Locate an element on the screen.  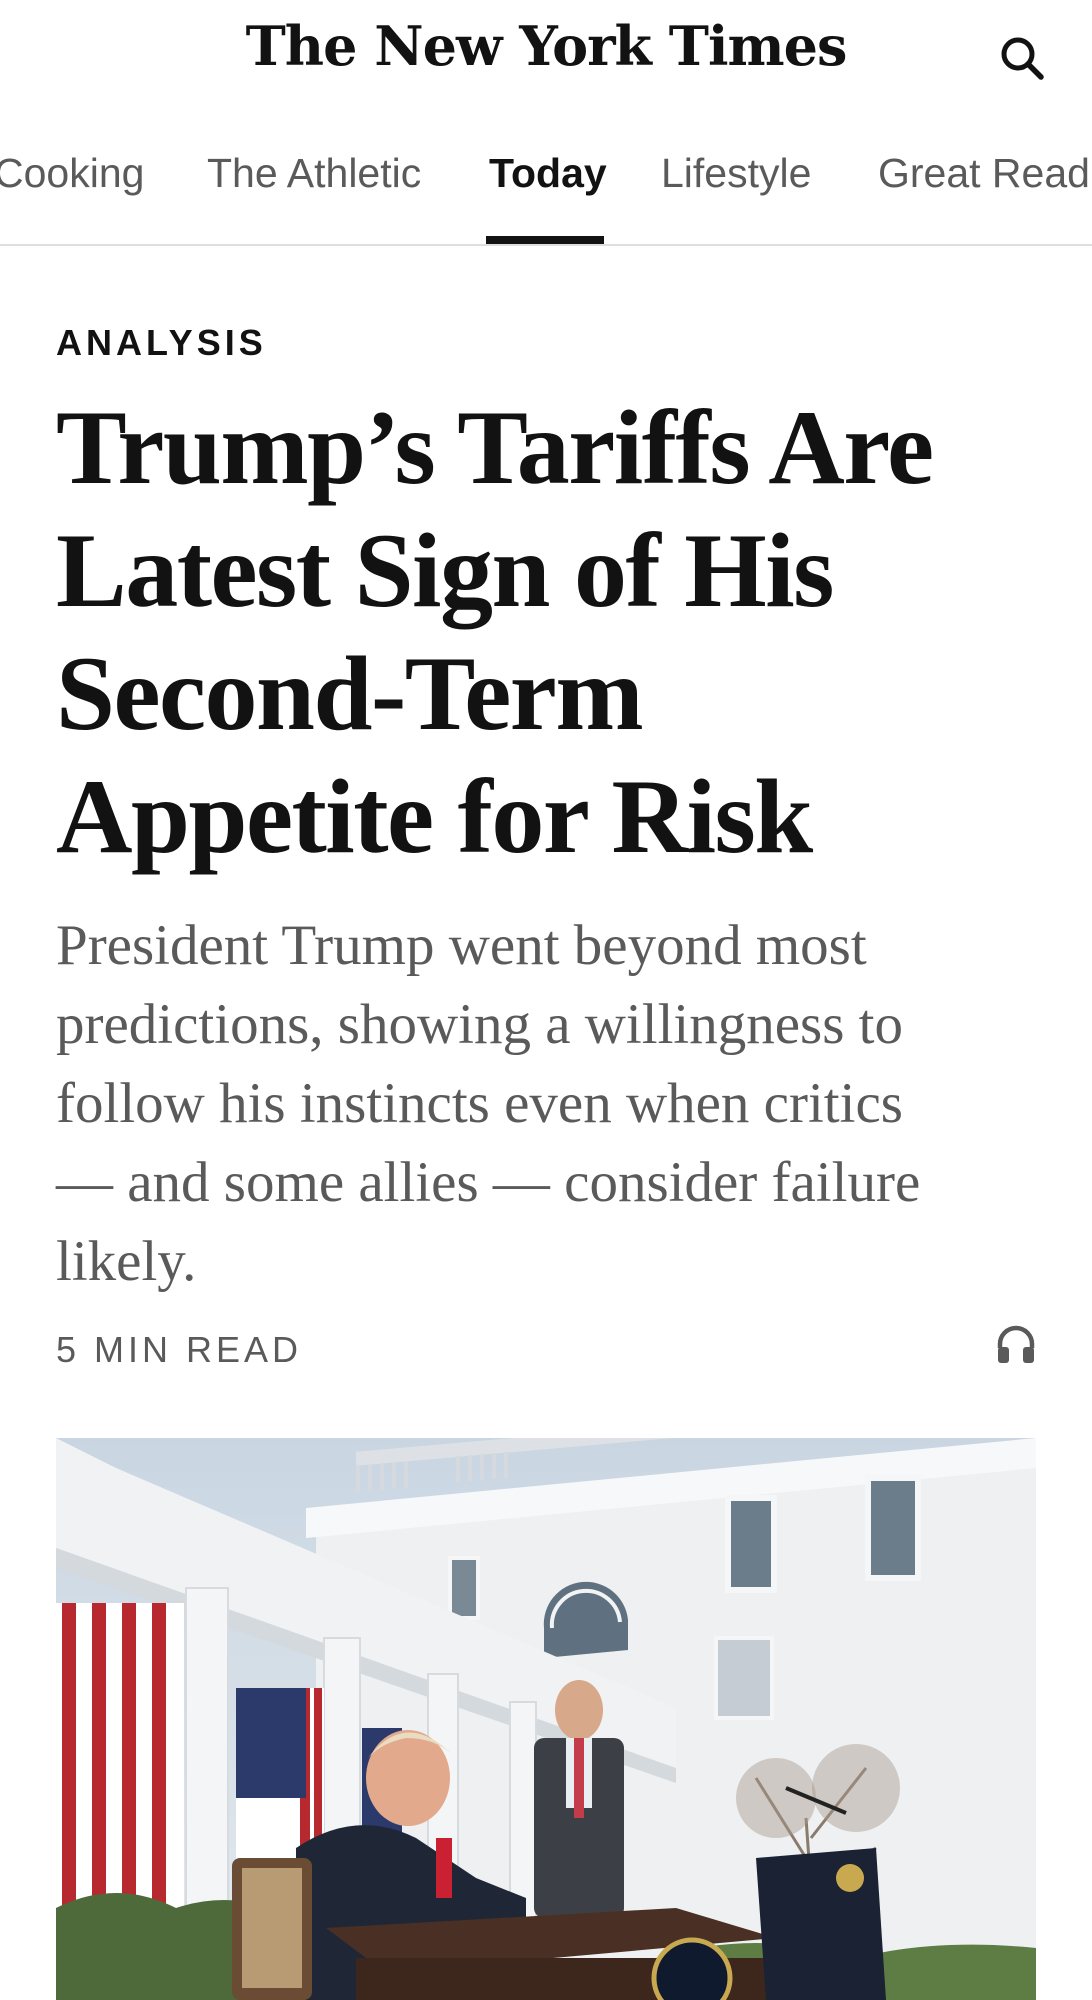
masthead: The New York Times is located at coordinates (546, 55).